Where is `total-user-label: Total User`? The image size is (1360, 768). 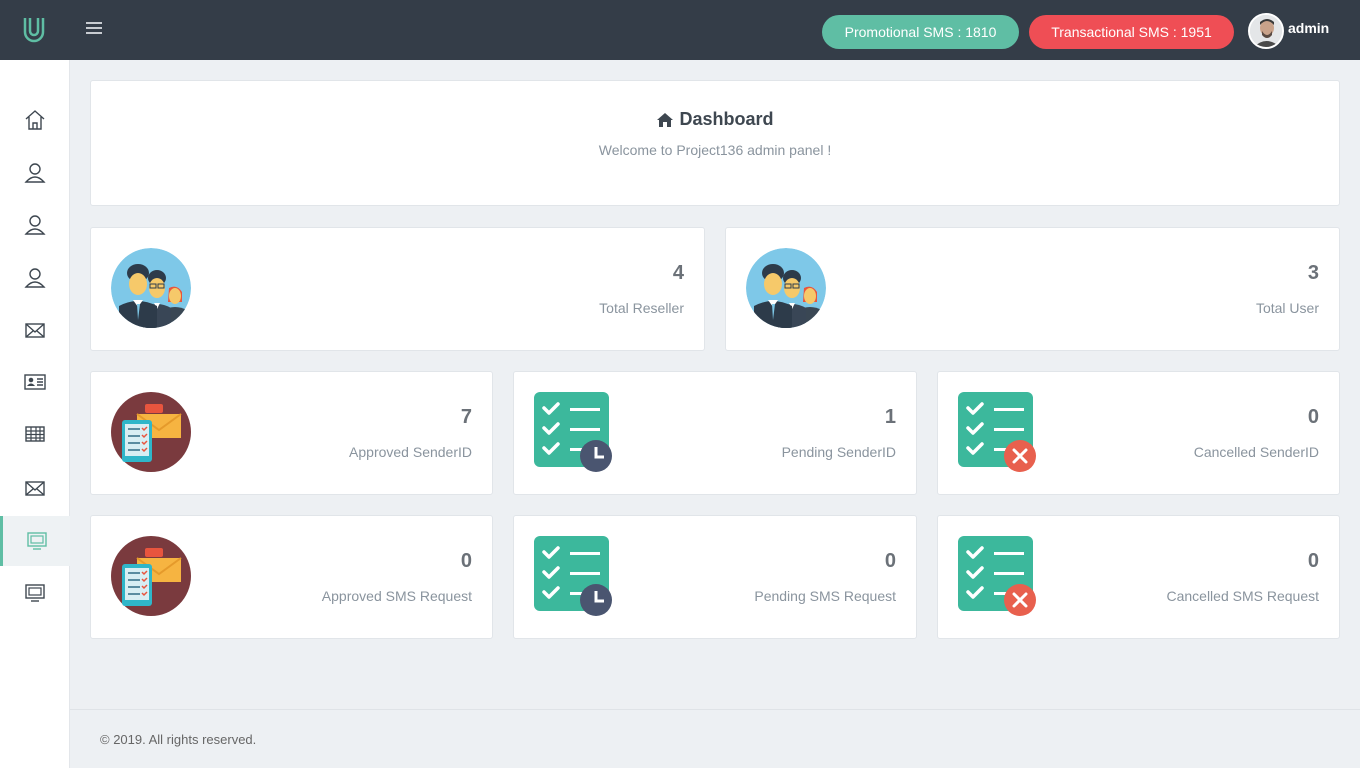
total-user-label: Total User is located at coordinates (1287, 308).